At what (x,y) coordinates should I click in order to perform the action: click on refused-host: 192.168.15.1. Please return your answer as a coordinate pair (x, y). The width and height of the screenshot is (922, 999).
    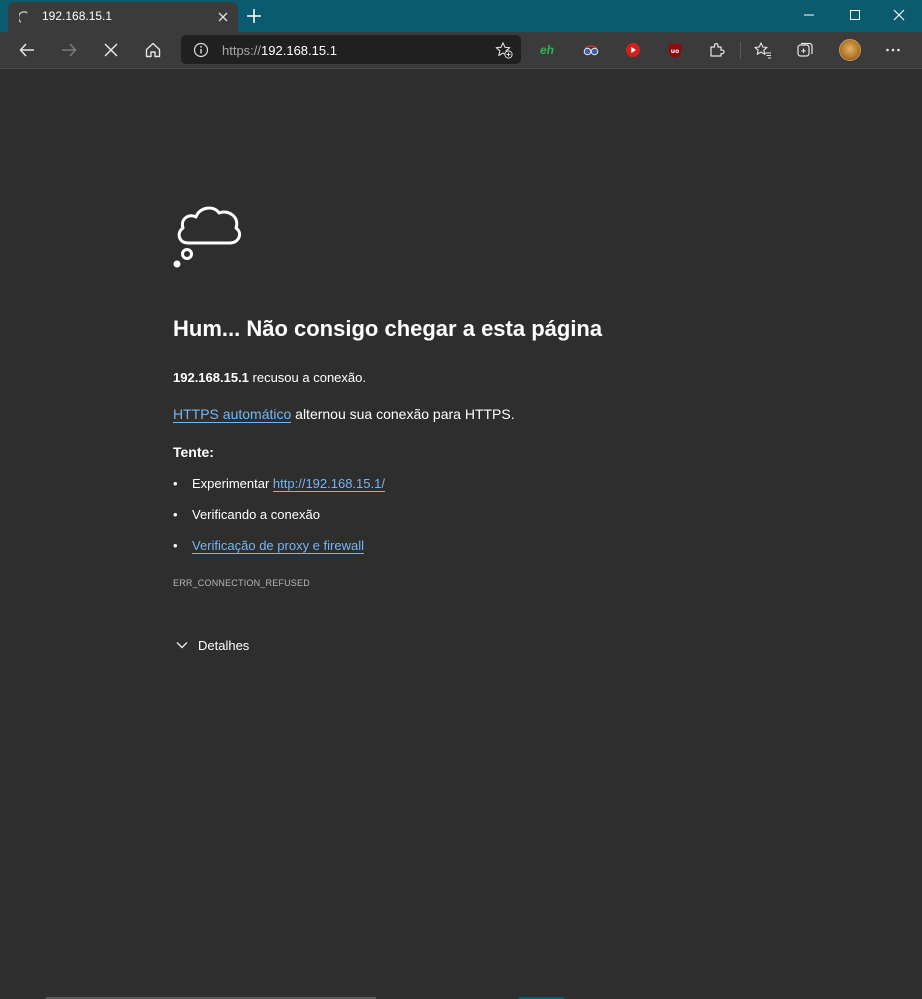
    Looking at the image, I should click on (211, 377).